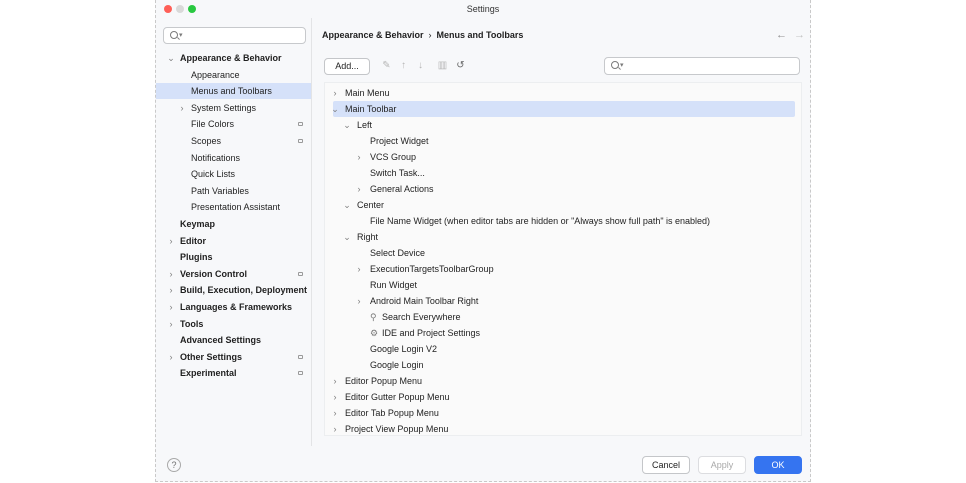 This screenshot has height=483, width=966. Describe the element at coordinates (233, 340) in the screenshot. I see `sidebar-item: Advanced Settings` at that location.